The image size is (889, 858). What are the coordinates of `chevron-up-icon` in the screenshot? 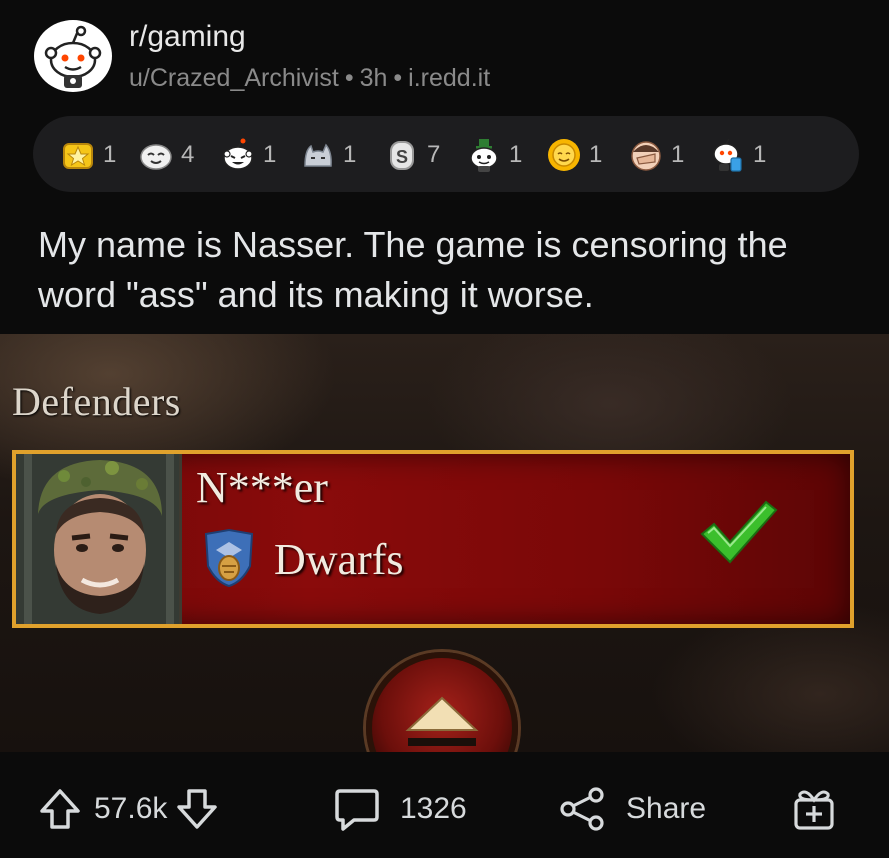 It's located at (442, 721).